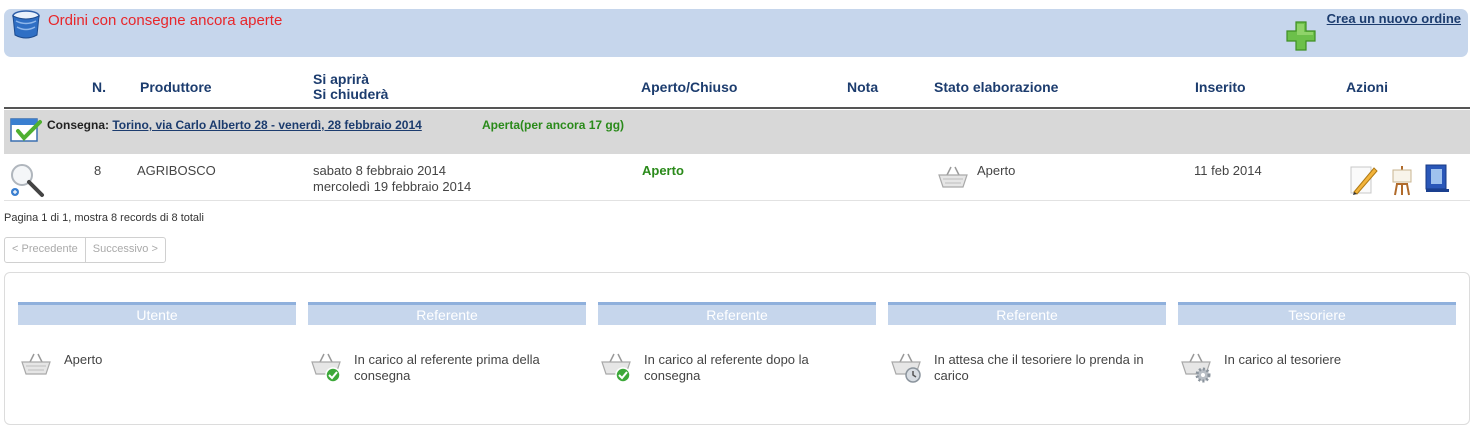 This screenshot has height=428, width=1475. Describe the element at coordinates (863, 87) in the screenshot. I see `column-header-nota: Nota` at that location.